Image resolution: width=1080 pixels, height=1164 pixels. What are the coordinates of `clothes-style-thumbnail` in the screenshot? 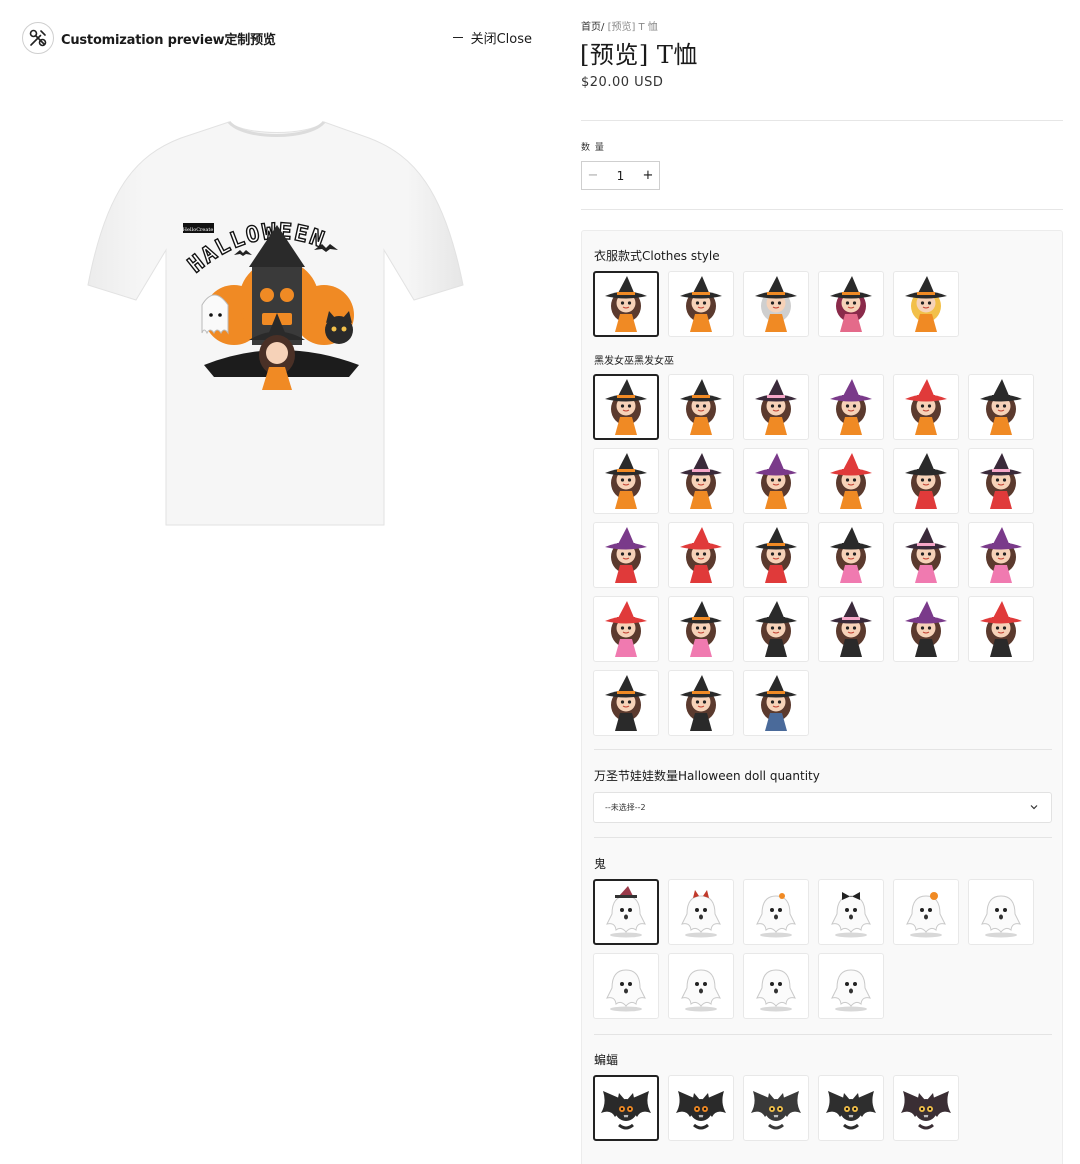 It's located at (776, 304).